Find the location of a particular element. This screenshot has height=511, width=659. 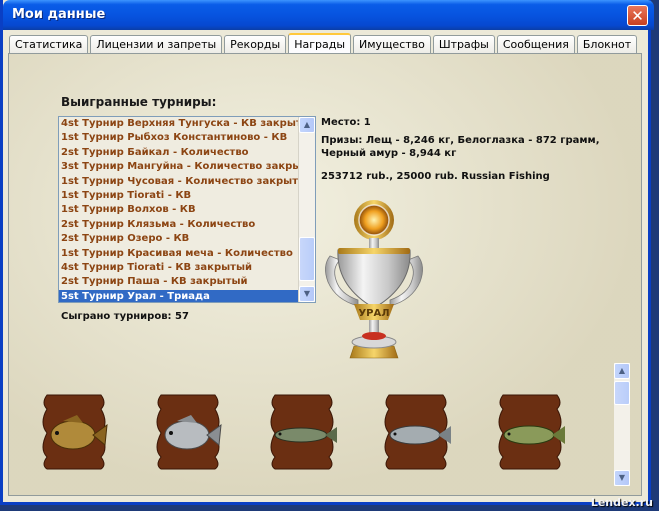

window-title: Мои данные is located at coordinates (59, 14).